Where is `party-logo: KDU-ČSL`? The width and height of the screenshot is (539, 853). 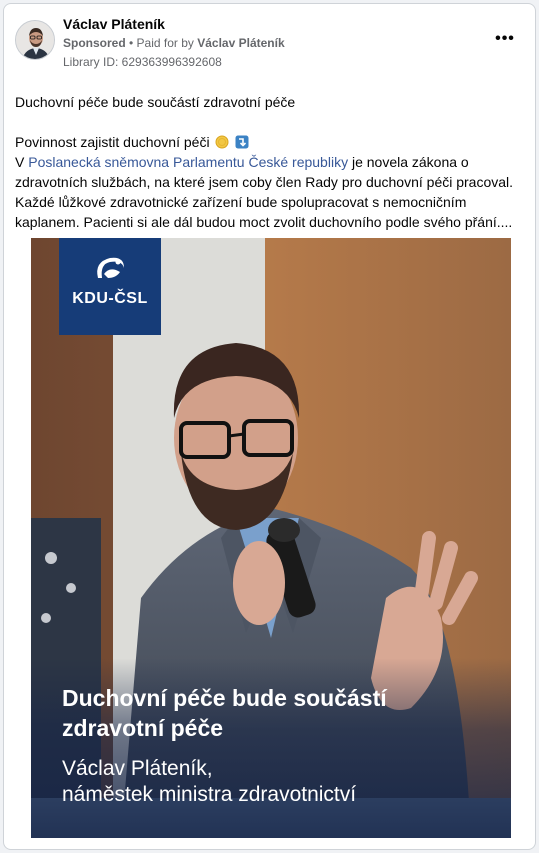
party-logo: KDU-ČSL is located at coordinates (110, 286).